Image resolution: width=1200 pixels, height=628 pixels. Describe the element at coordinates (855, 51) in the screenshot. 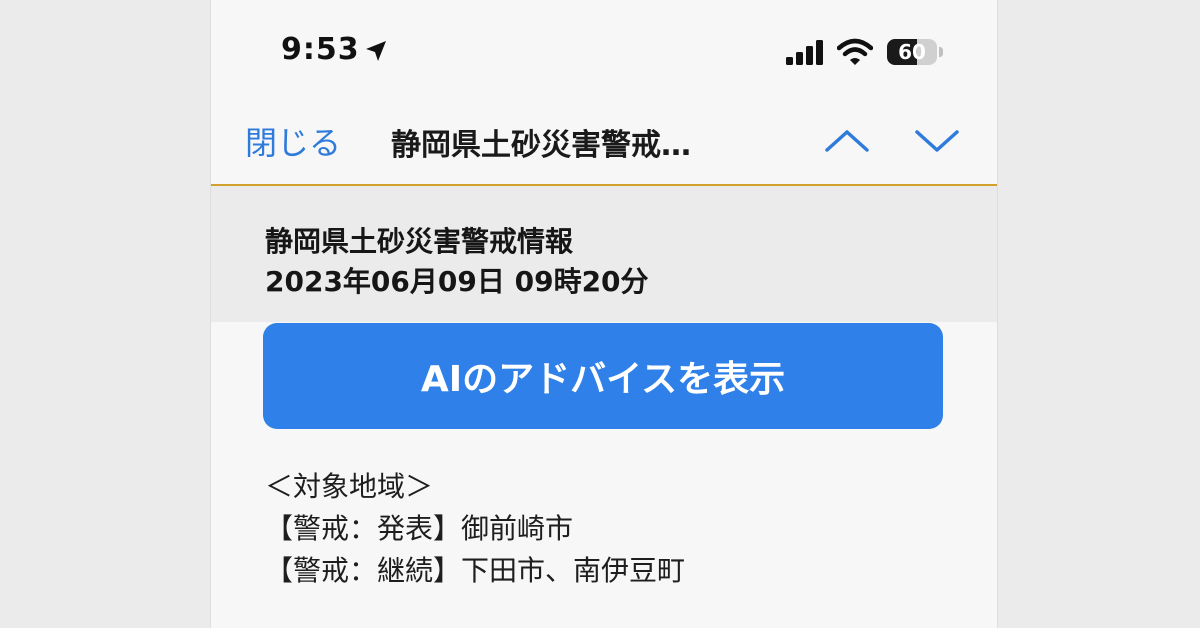

I see `wifi-icon` at that location.